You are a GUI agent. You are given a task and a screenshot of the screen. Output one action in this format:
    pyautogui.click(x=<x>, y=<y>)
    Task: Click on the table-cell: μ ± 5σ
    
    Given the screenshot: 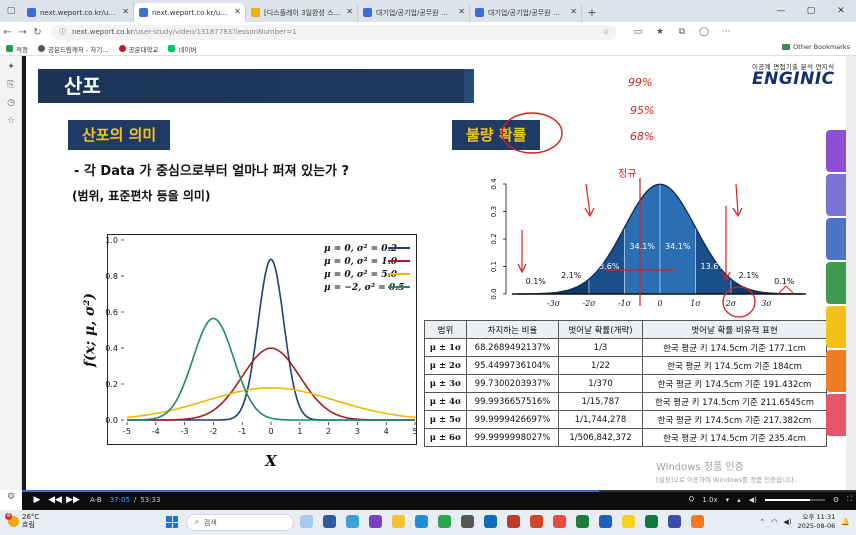 What is the action you would take?
    pyautogui.click(x=445, y=419)
    